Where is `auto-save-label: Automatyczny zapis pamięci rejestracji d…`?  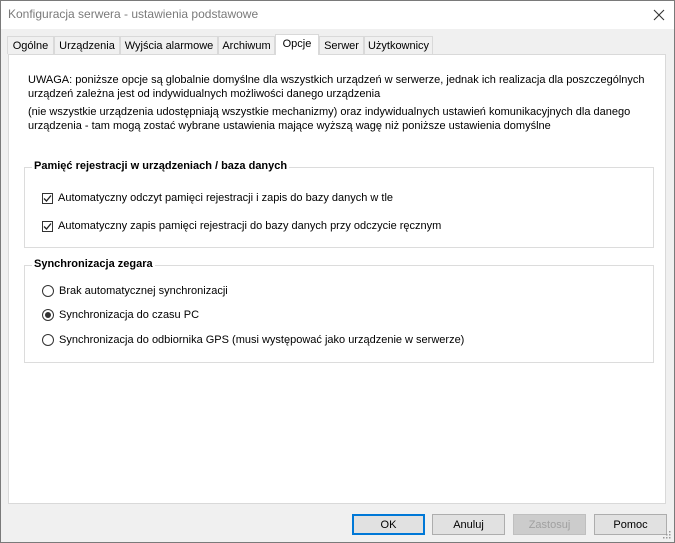 auto-save-label: Automatyczny zapis pamięci rejestracji d… is located at coordinates (250, 226).